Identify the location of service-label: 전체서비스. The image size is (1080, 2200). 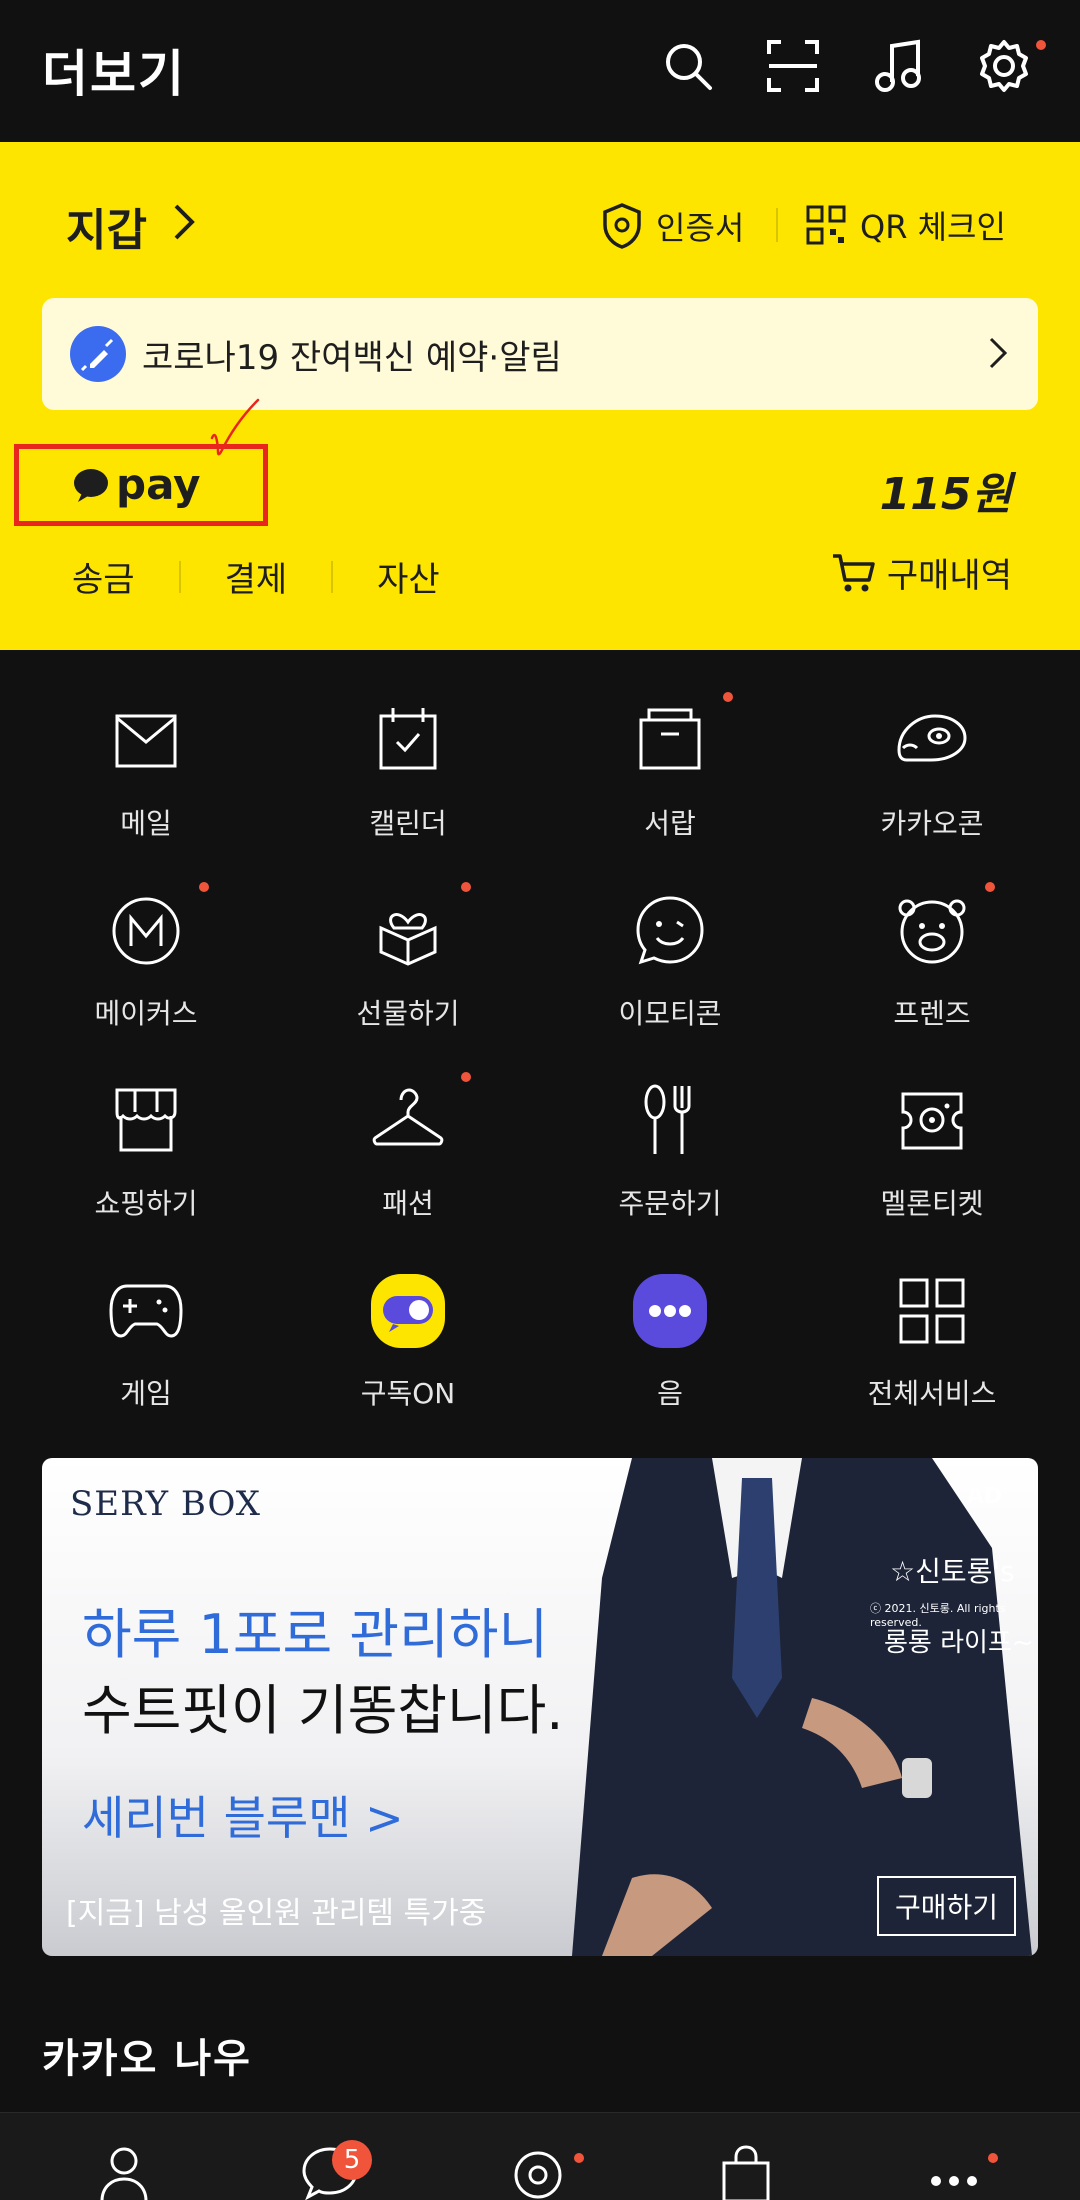
(932, 1393).